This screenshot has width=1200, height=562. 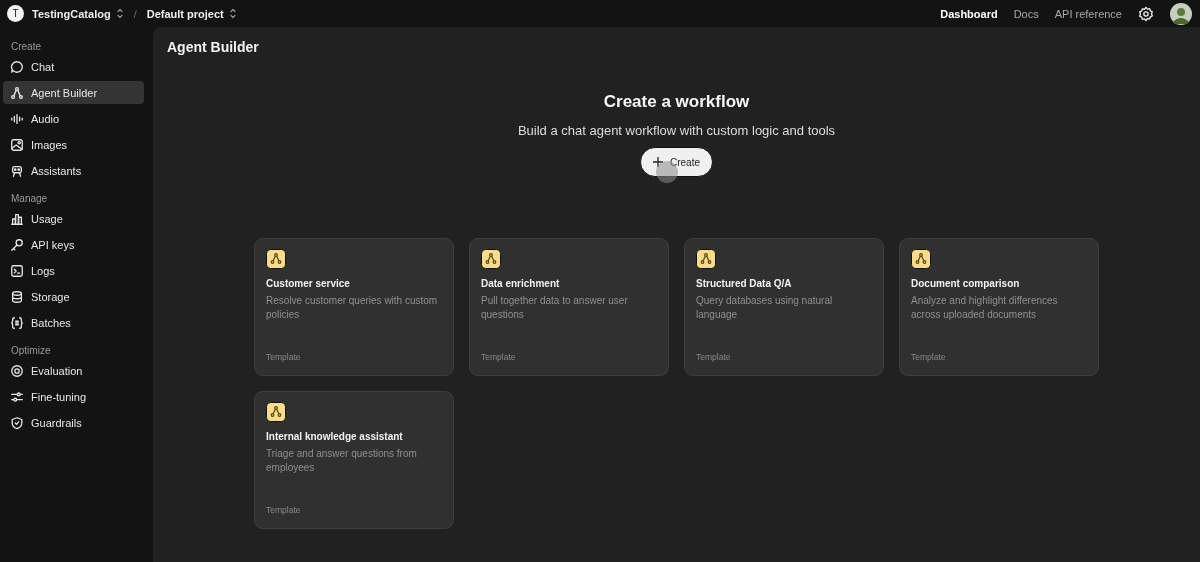 What do you see at coordinates (17, 66) in the screenshot?
I see `chat-icon` at bounding box center [17, 66].